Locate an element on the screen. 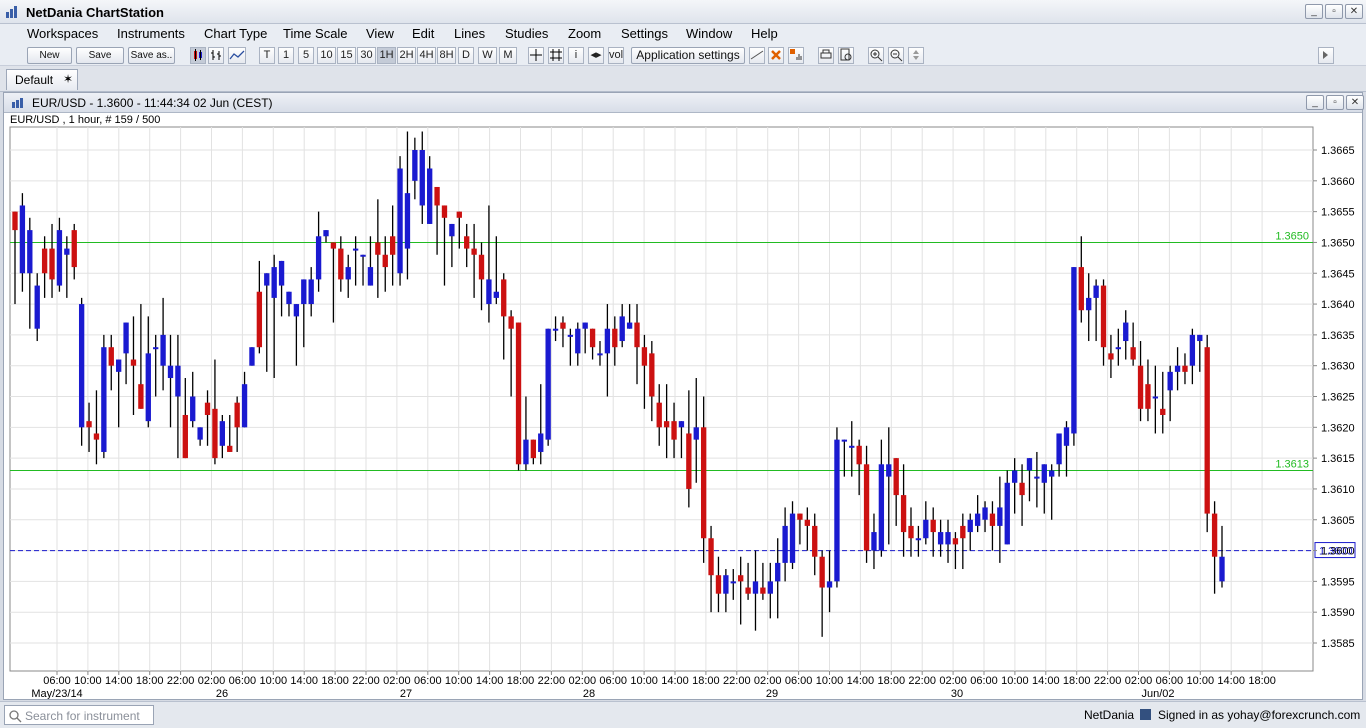 The height and width of the screenshot is (728, 1366). signed-in-label: Signed in as yohay@forexcrunch.com is located at coordinates (1259, 715).